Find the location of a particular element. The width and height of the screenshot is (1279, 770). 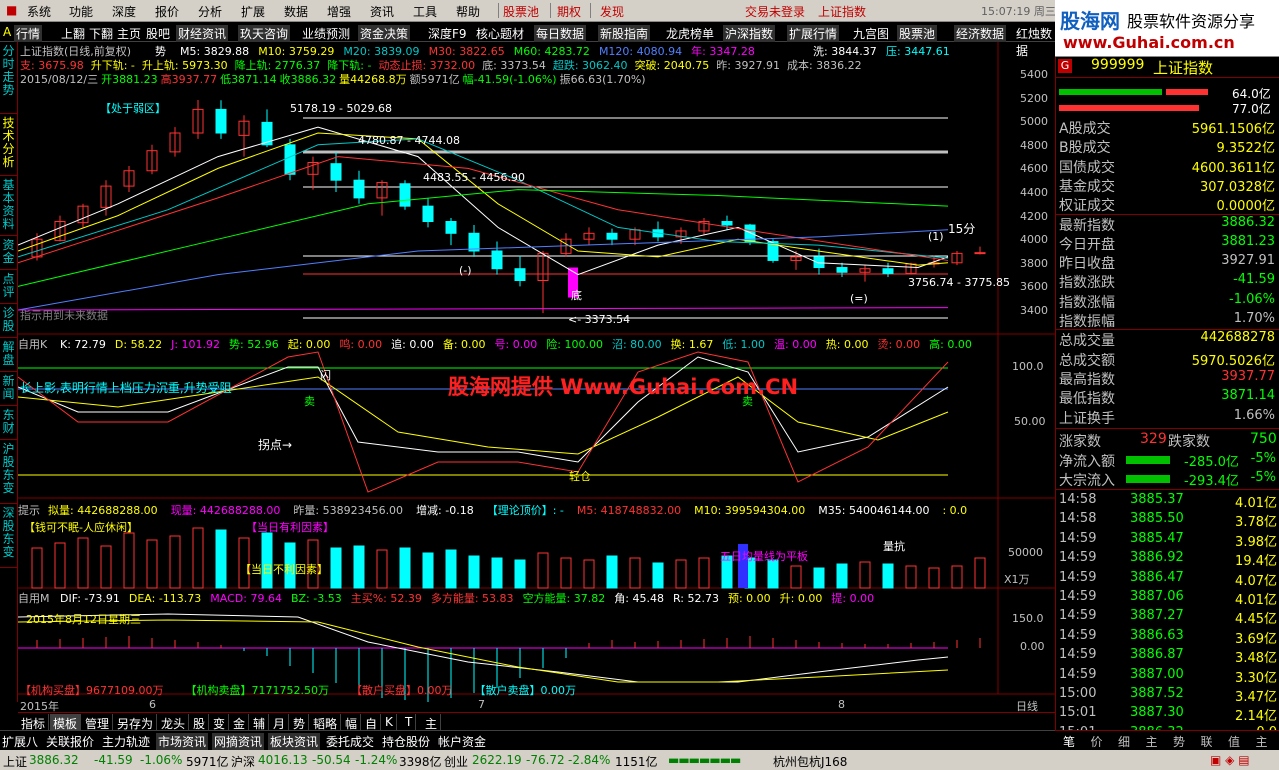

ltab-eastmoney: 东财 is located at coordinates (8, 423).